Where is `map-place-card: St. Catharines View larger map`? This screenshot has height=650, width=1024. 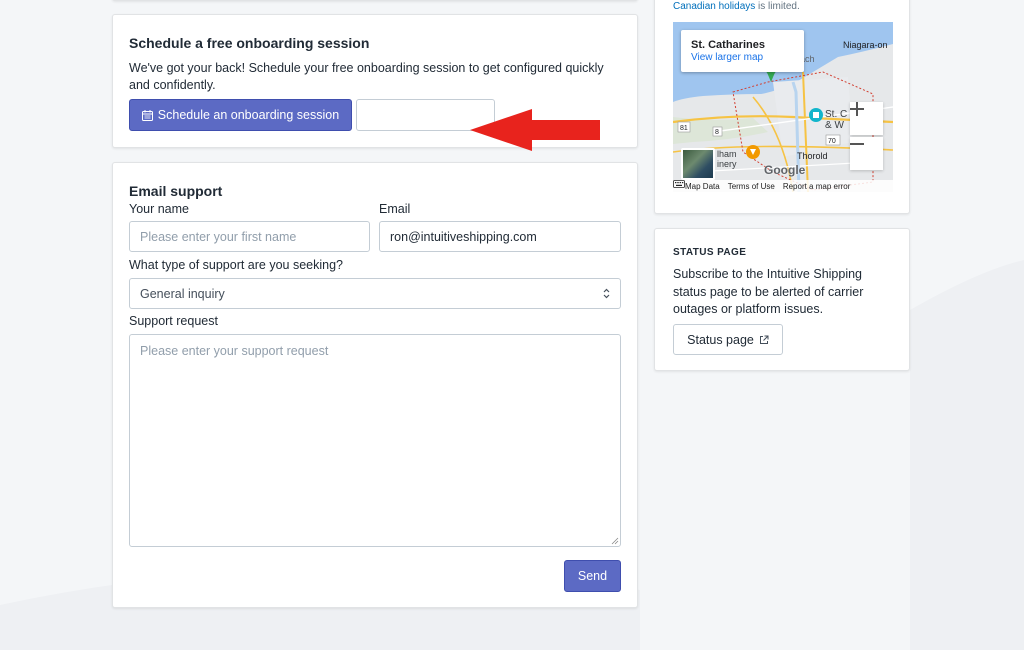 map-place-card: St. Catharines View larger map is located at coordinates (742, 51).